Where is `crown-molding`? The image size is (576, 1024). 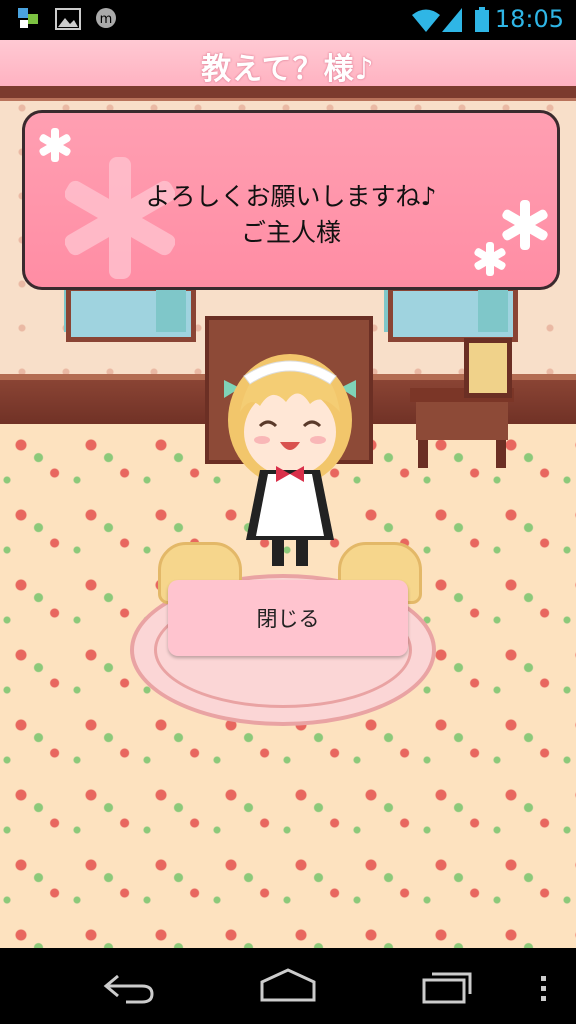 crown-molding is located at coordinates (288, 93).